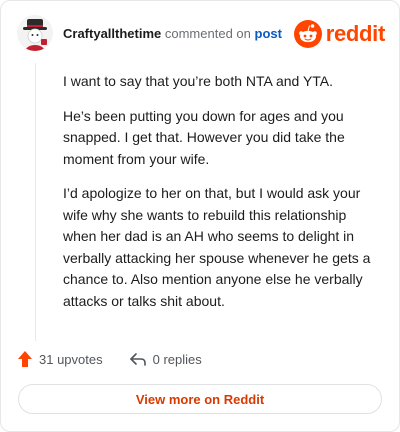  I want to click on user-avatar, so click(35, 33).